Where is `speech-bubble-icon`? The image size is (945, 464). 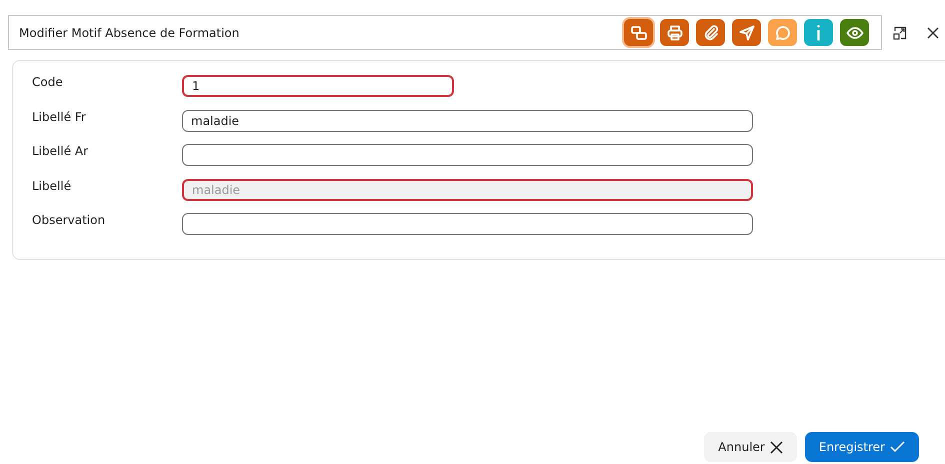
speech-bubble-icon is located at coordinates (783, 33).